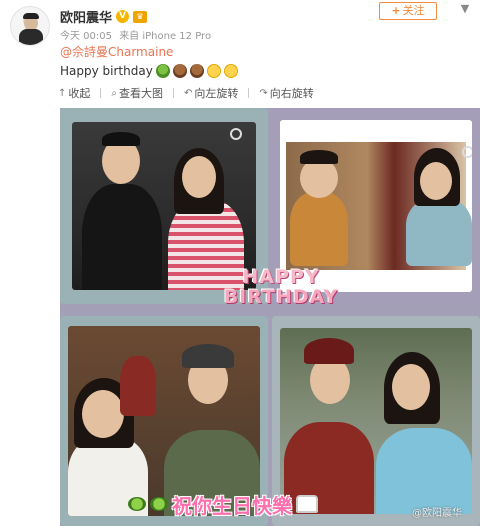 This screenshot has width=480, height=526. What do you see at coordinates (140, 16) in the screenshot?
I see `crown-icon: ♛` at bounding box center [140, 16].